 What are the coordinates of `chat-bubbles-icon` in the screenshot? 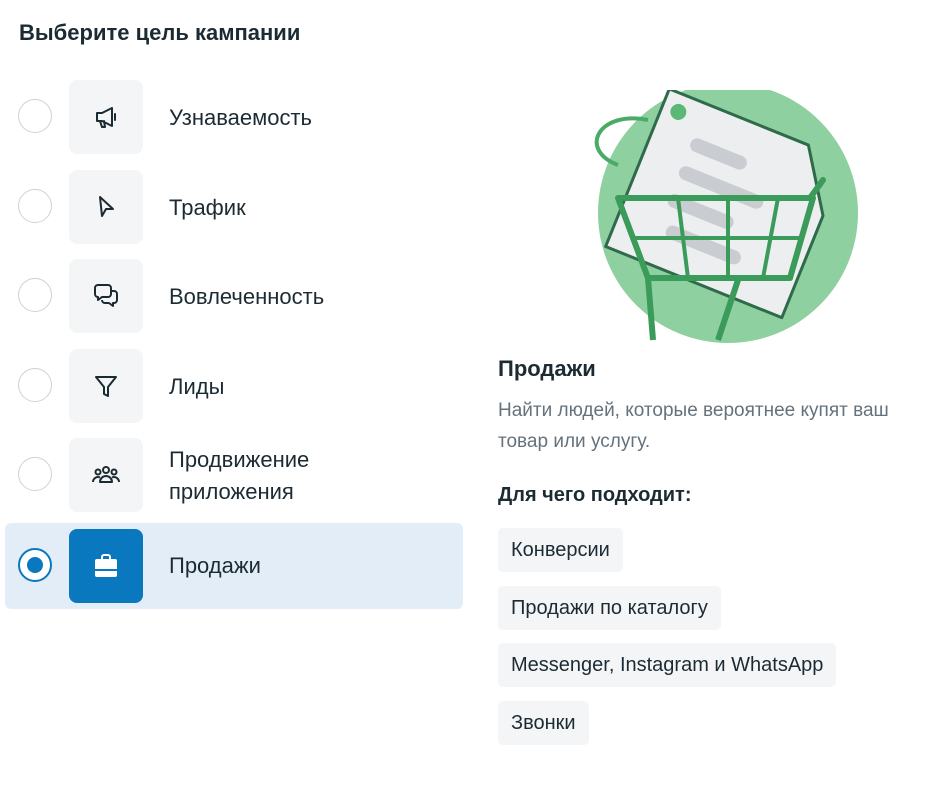 It's located at (106, 295).